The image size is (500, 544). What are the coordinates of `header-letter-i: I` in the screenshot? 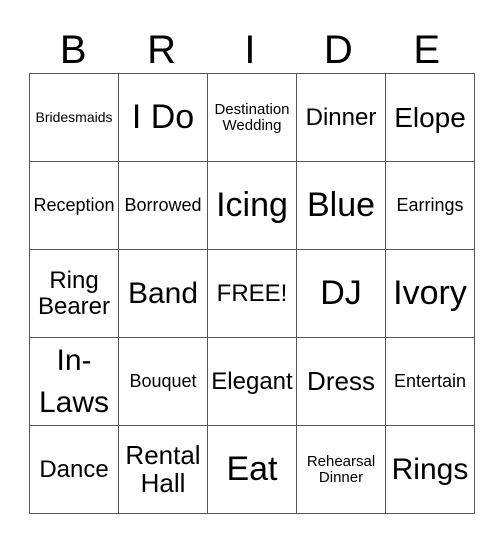 It's located at (250, 50).